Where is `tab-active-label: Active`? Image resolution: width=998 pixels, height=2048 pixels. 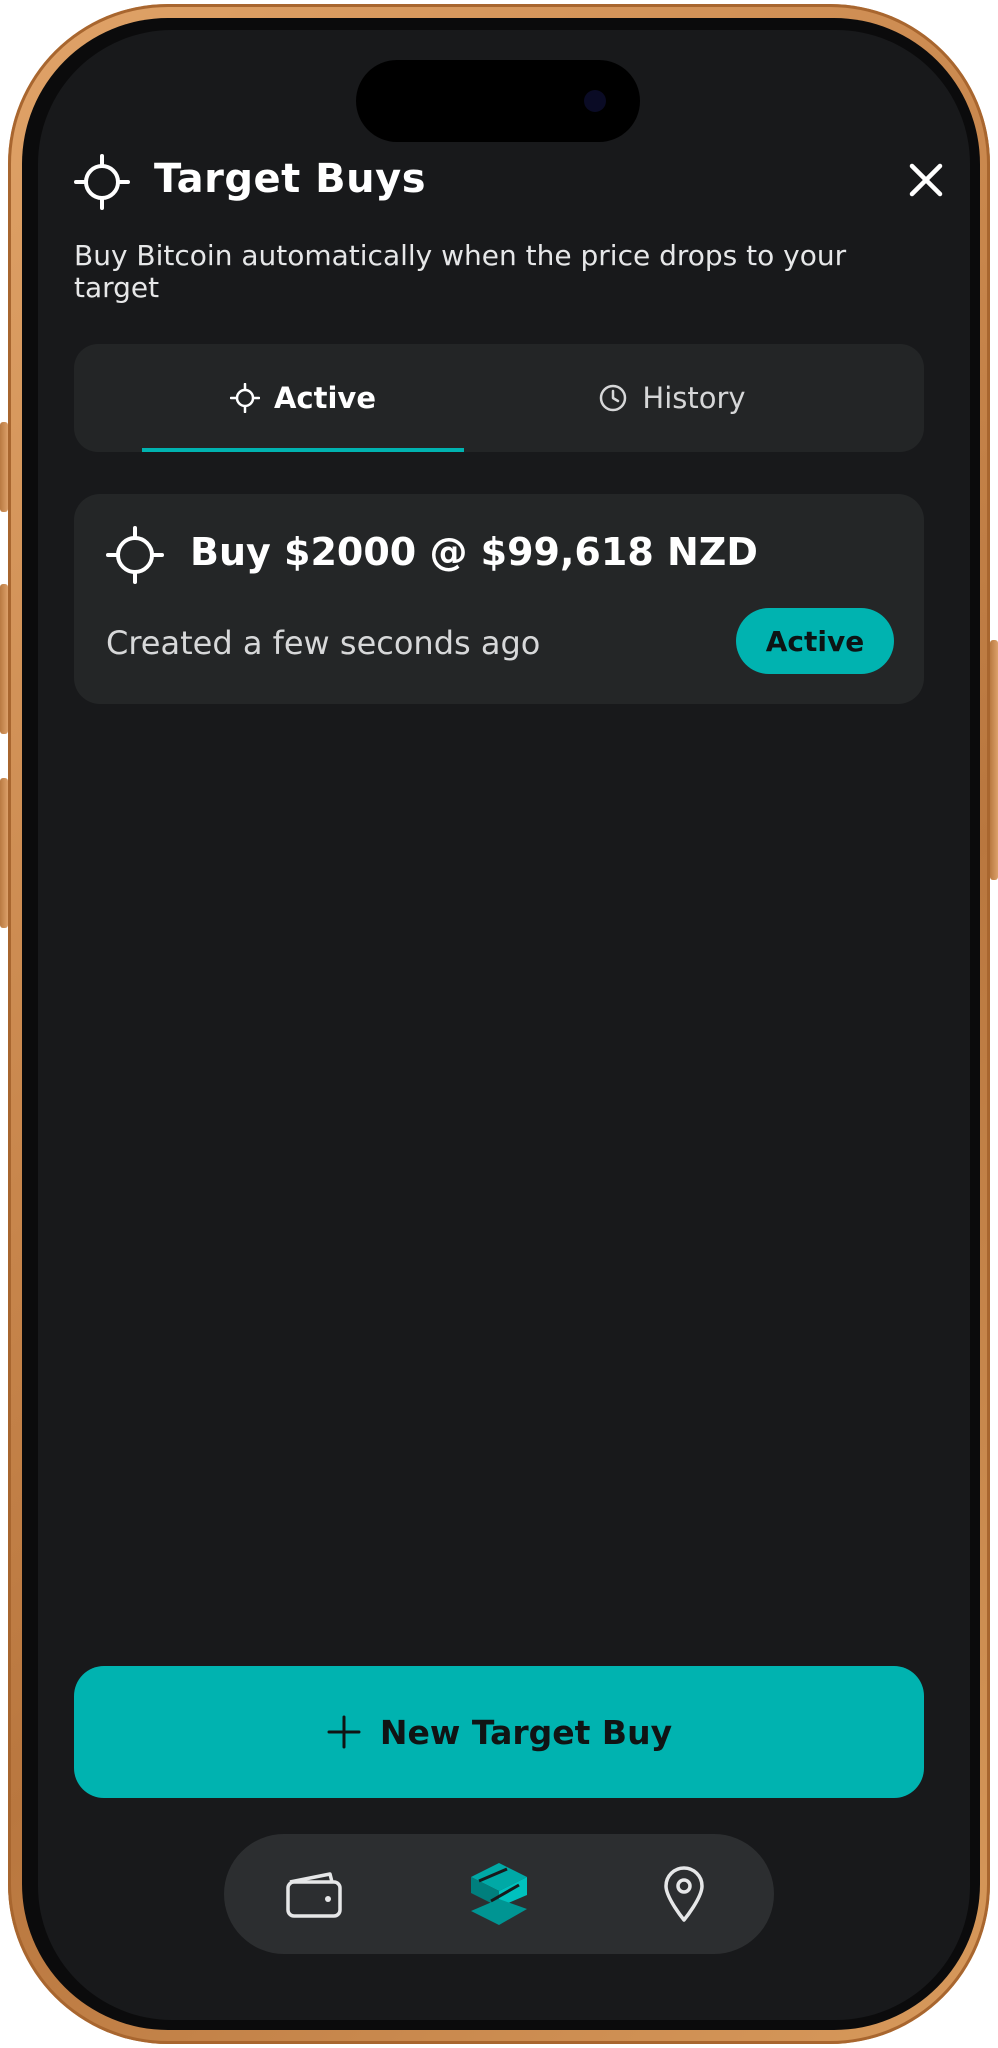
tab-active-label: Active is located at coordinates (324, 398).